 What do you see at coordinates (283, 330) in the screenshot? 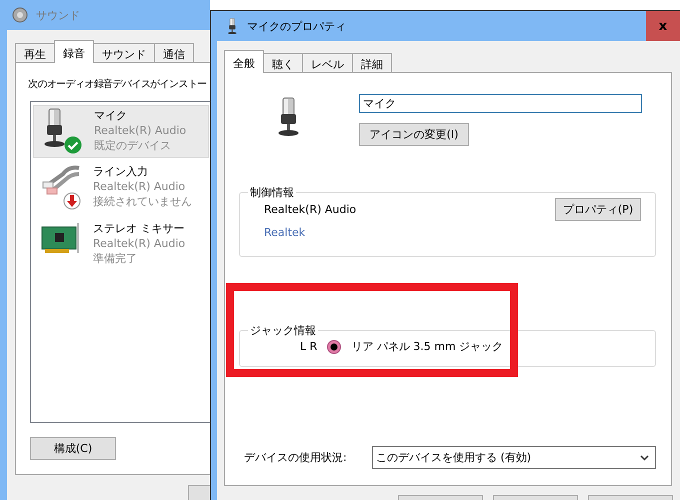
I see `group-title: ジャック情報` at bounding box center [283, 330].